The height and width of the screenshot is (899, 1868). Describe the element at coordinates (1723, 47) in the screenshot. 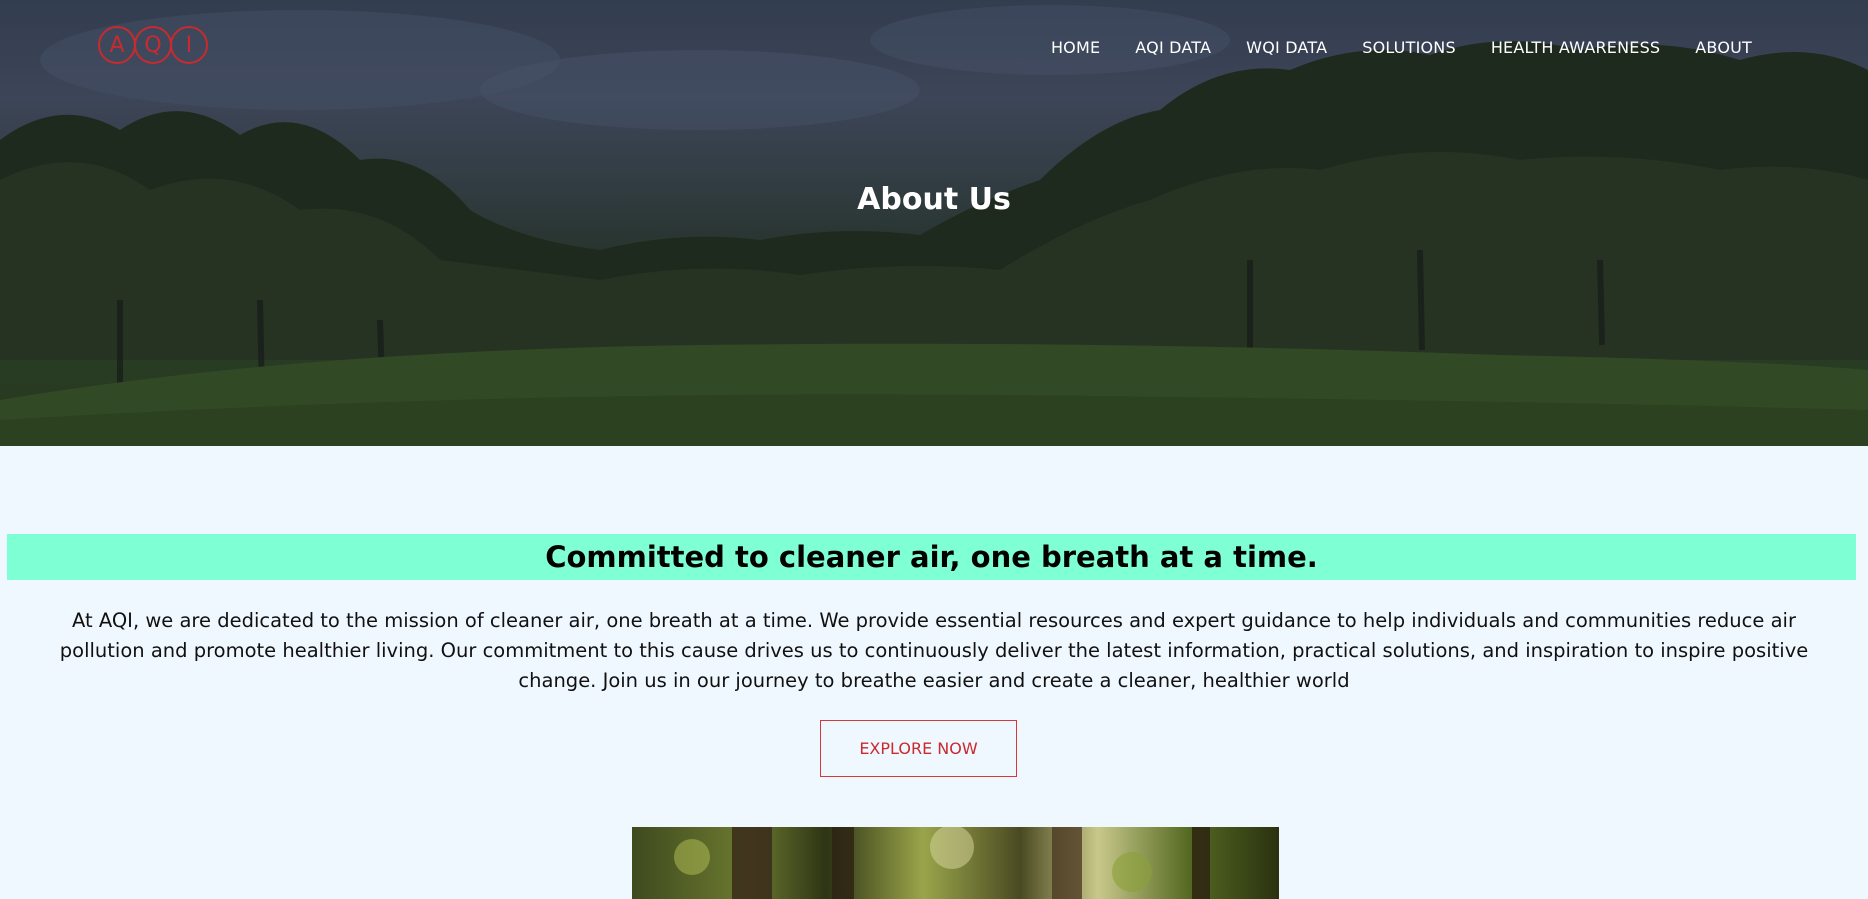

I see `nav-about: ABOUT` at that location.